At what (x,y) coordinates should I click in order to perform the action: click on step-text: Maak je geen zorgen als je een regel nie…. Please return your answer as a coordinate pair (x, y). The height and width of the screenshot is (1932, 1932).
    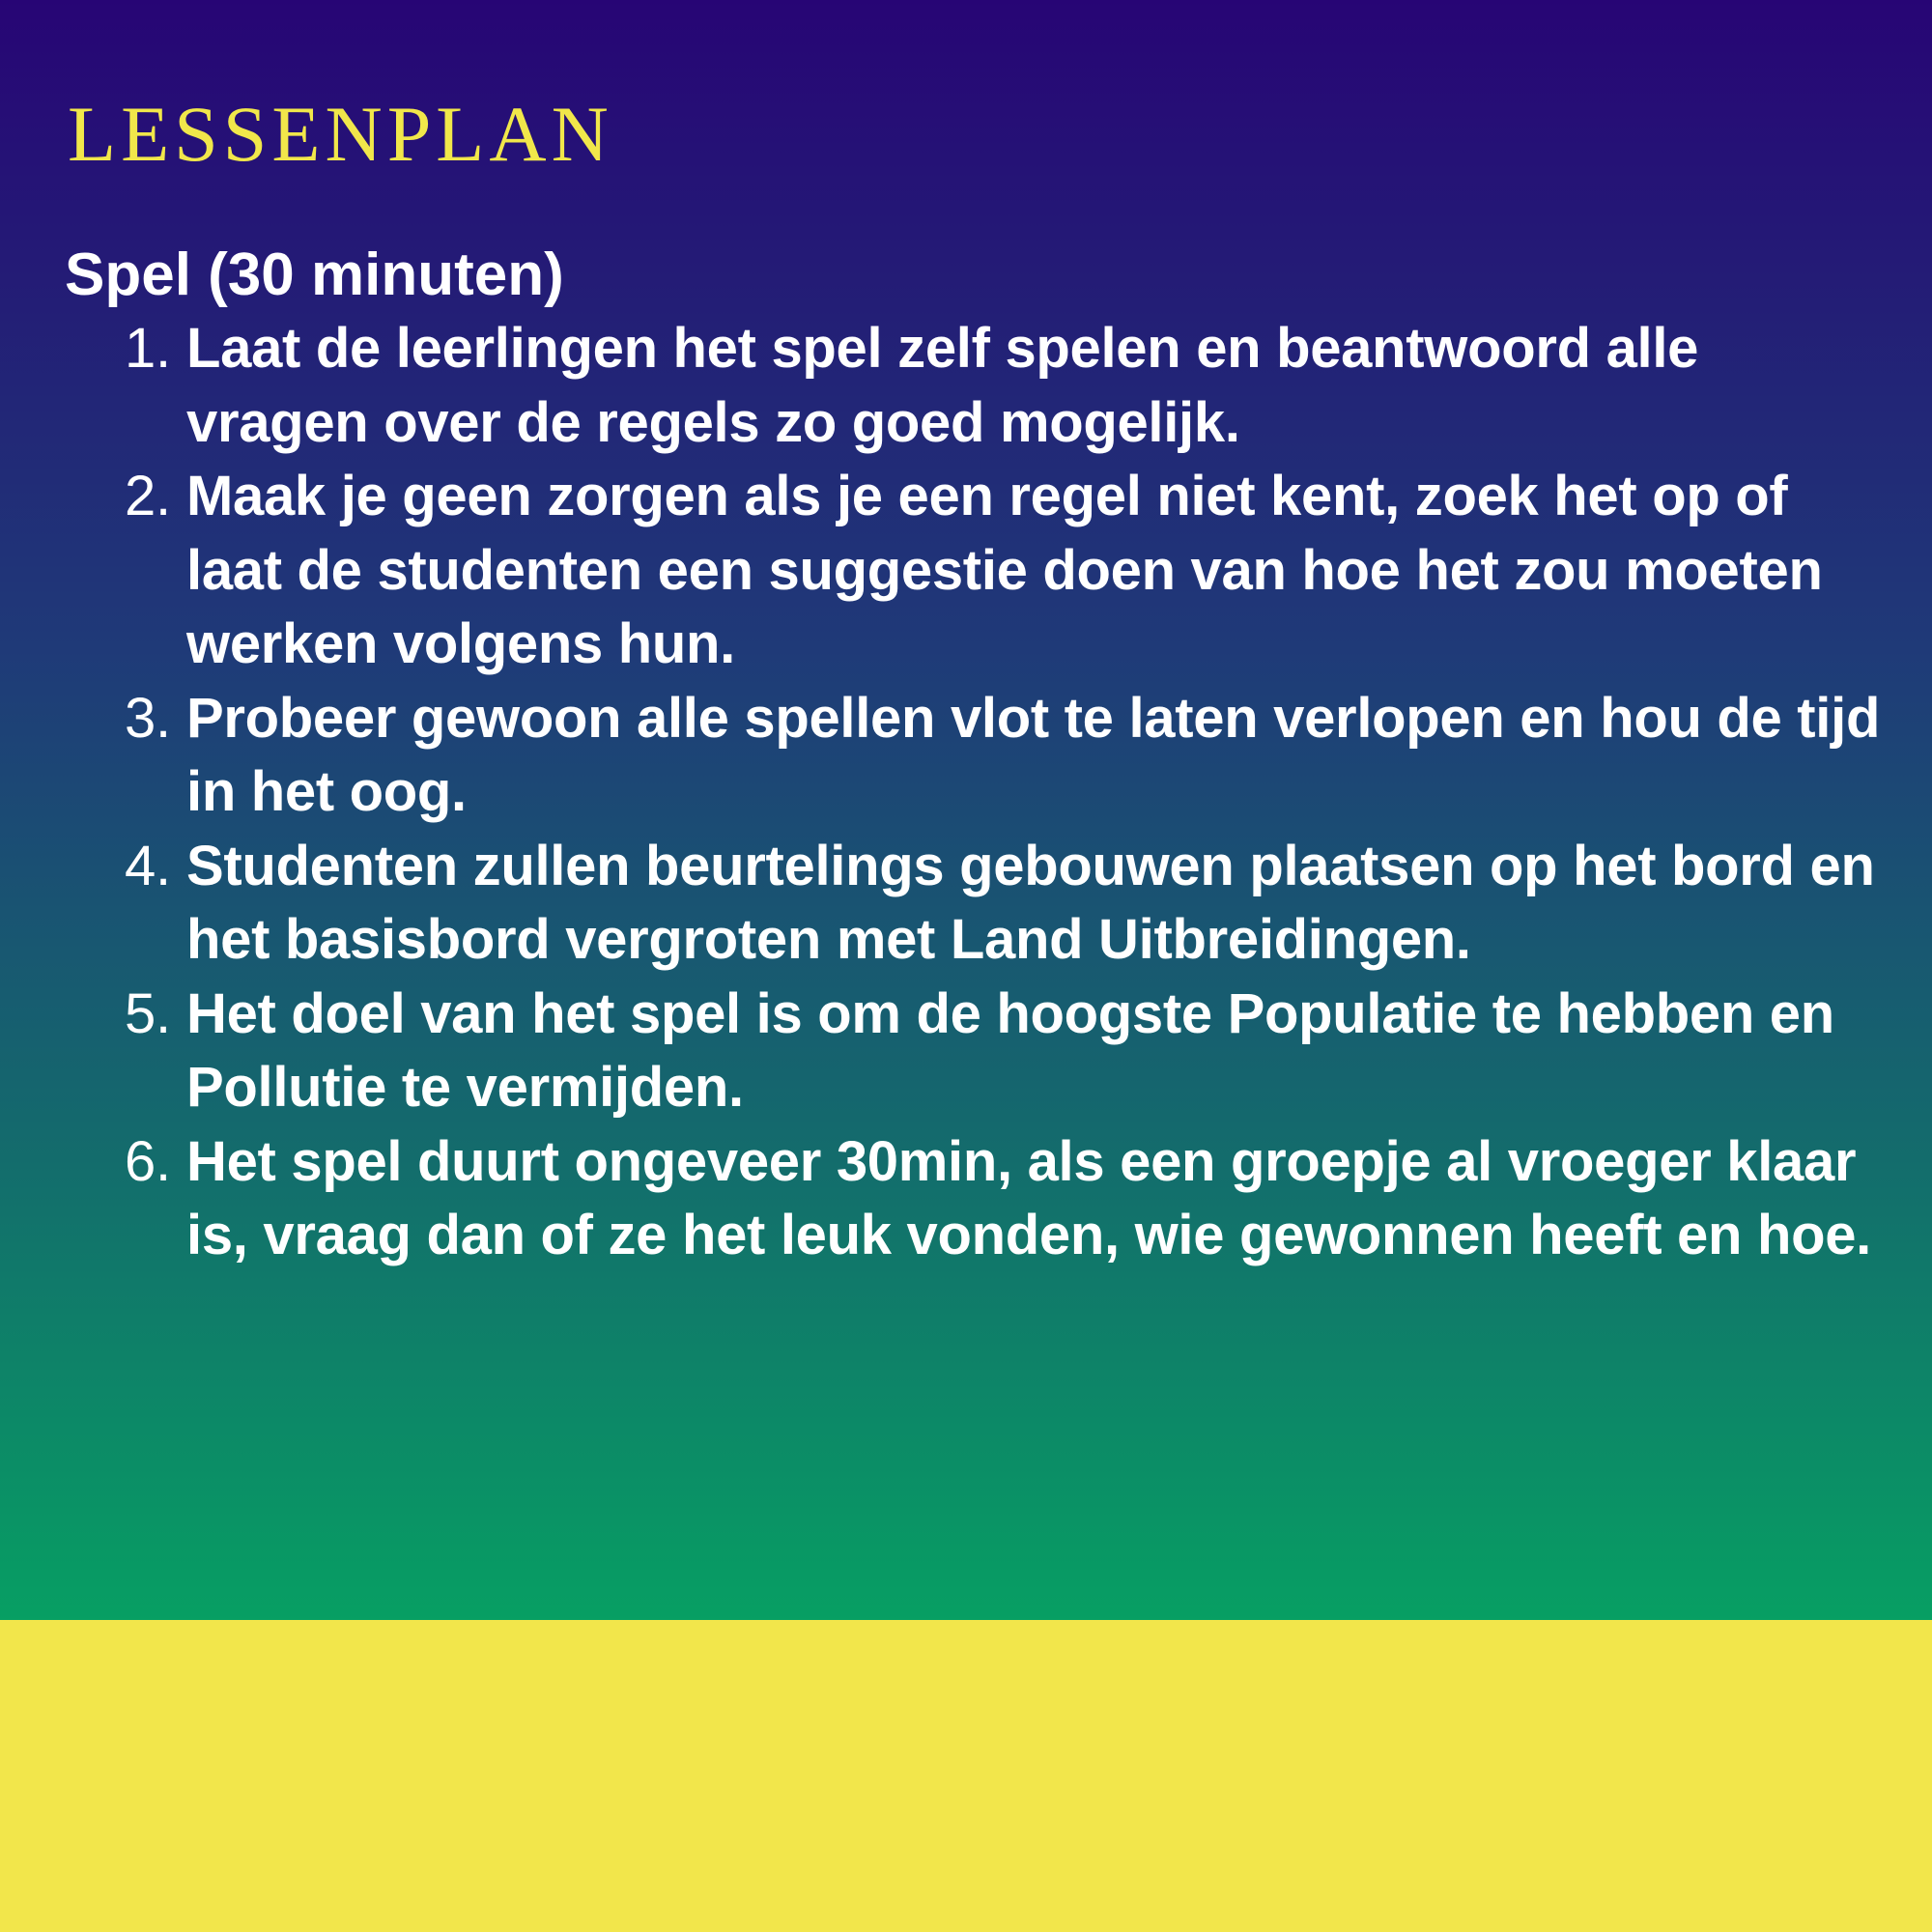
    Looking at the image, I should click on (1005, 570).